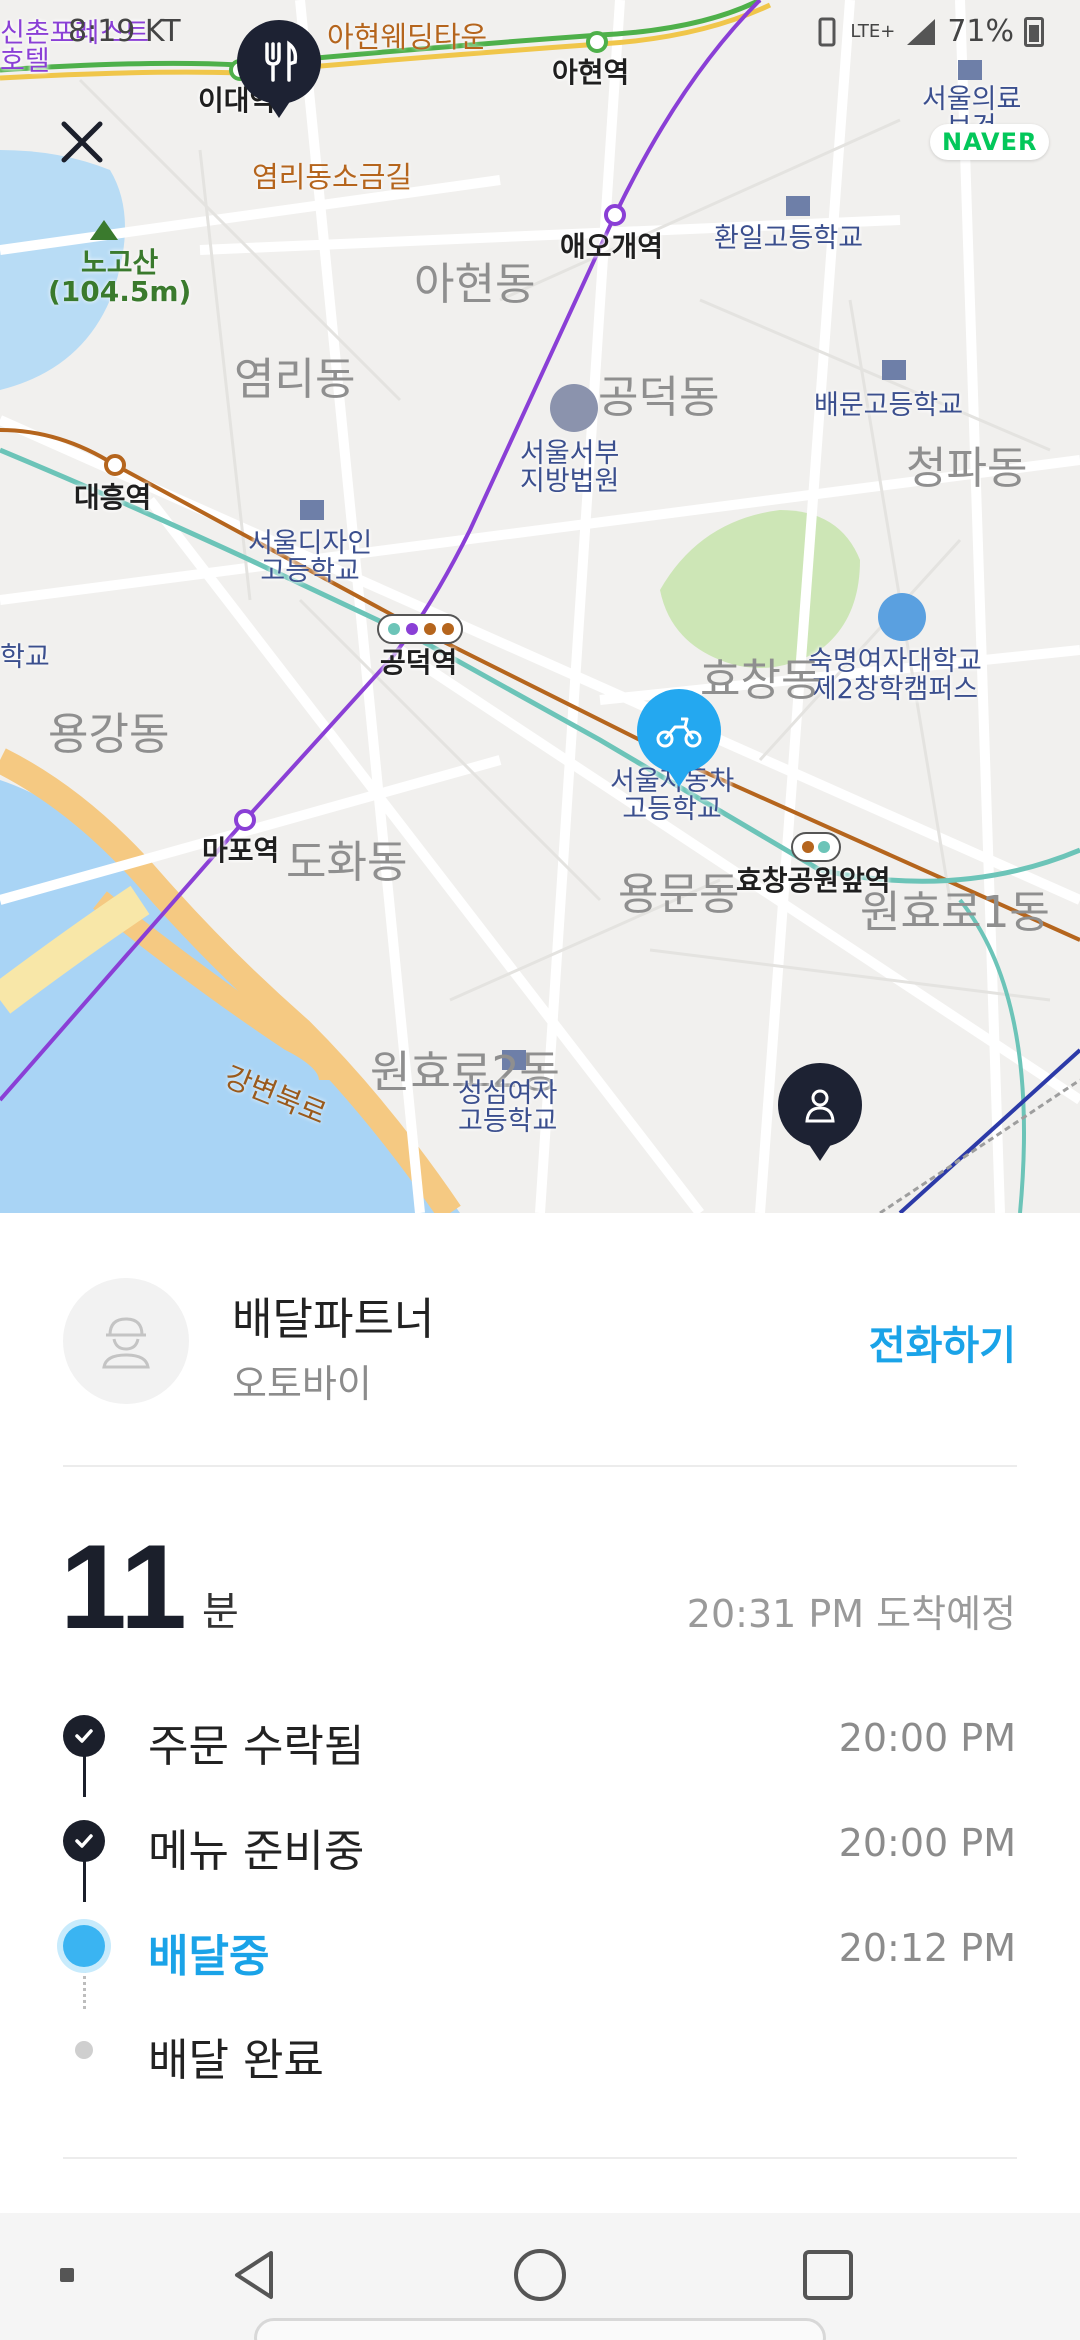 This screenshot has height=2340, width=1080. Describe the element at coordinates (659, 397) in the screenshot. I see `map-label-gongdeok-dong: 공덕동` at that location.